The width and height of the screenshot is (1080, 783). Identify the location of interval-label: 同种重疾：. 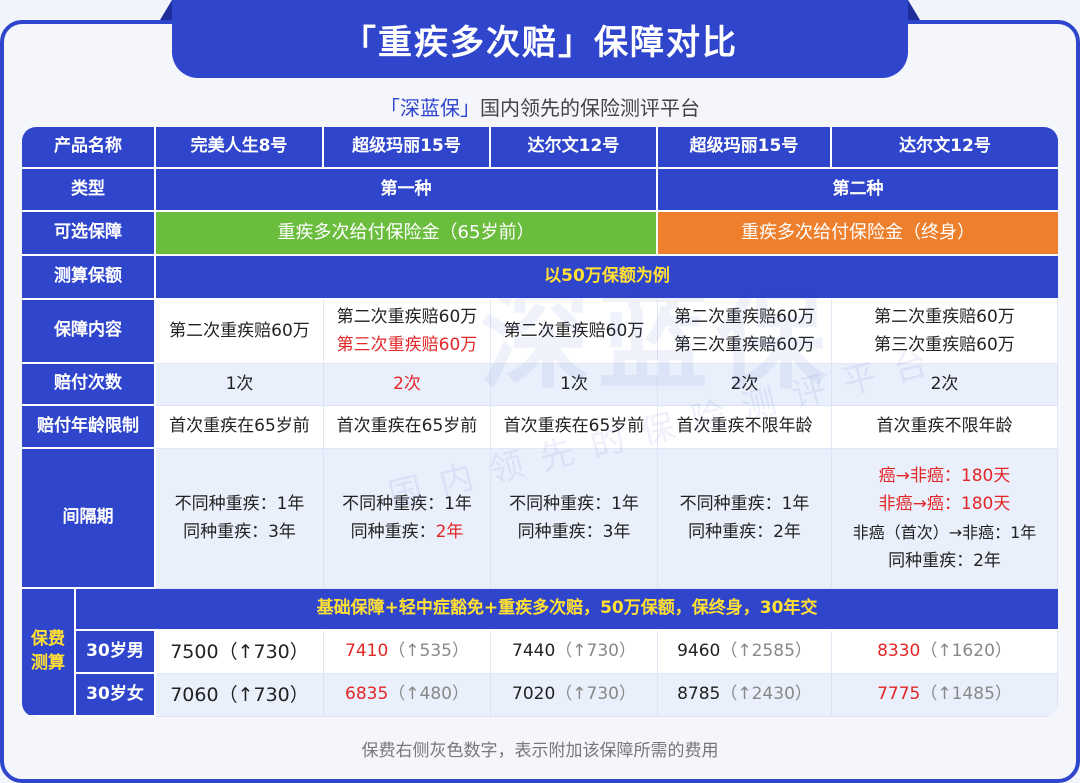
(393, 531).